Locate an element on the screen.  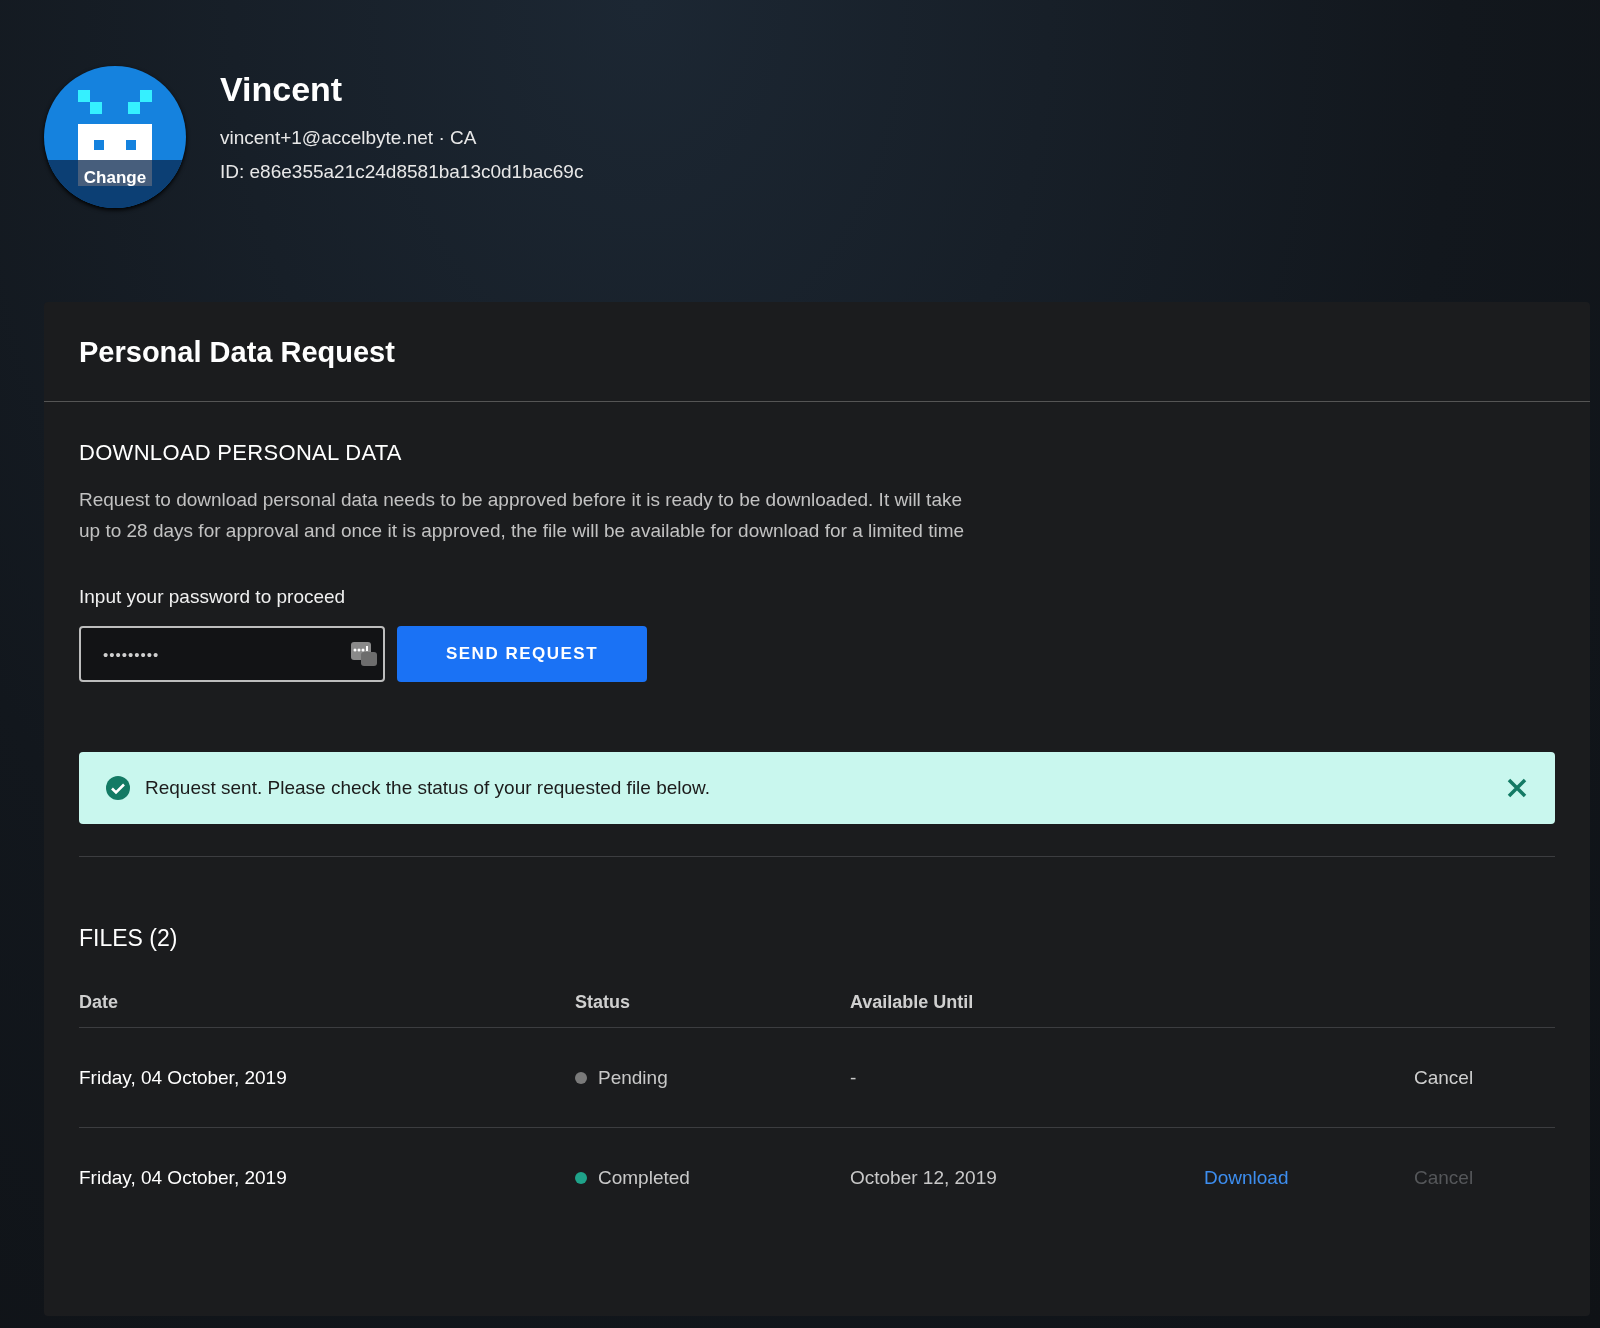
user-id: ID: e86e355a21c24d8581ba13c0d1bac69c is located at coordinates (402, 172).